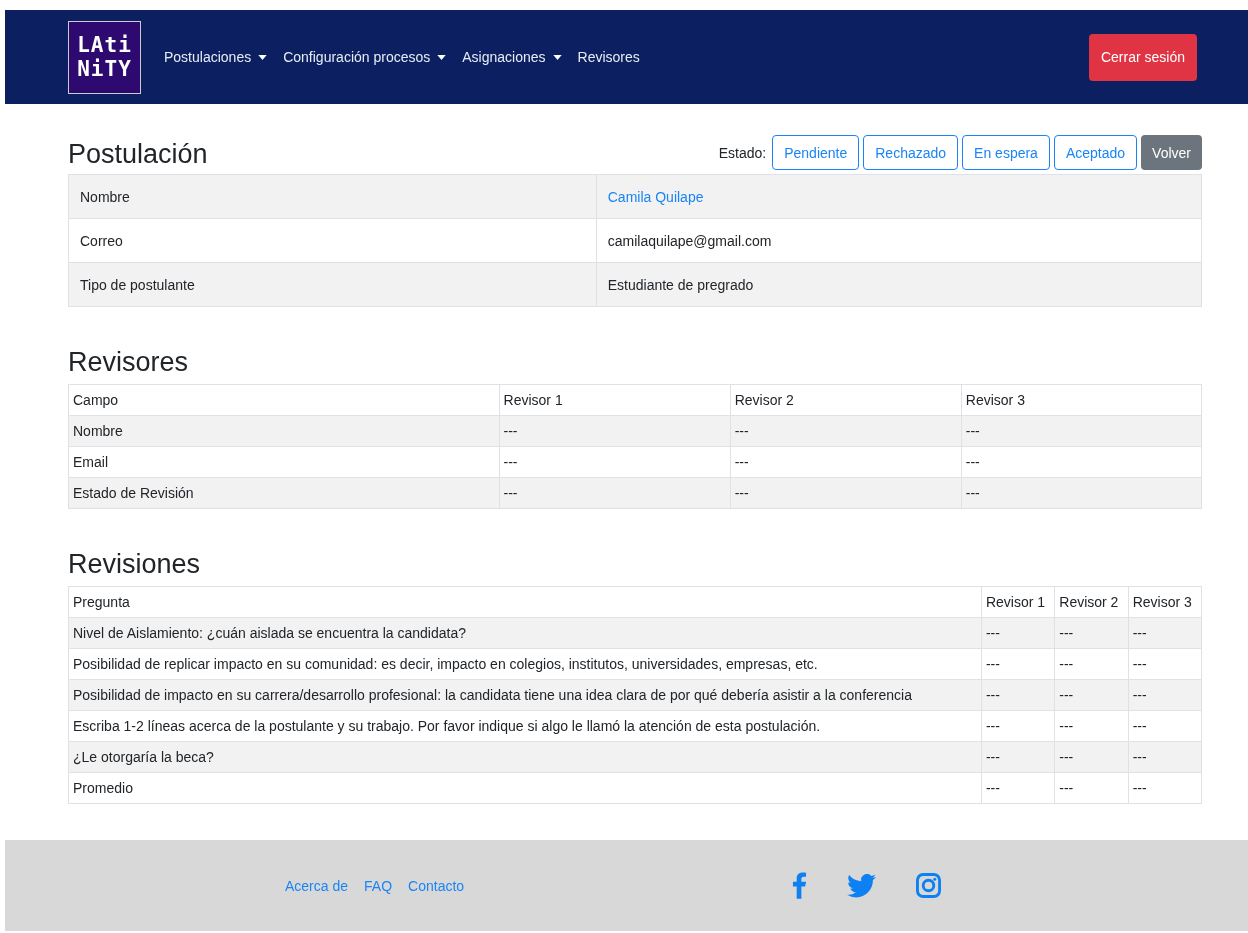 This screenshot has height=933, width=1248. What do you see at coordinates (1142, 57) in the screenshot?
I see `logout-button: Cerrar sesión` at bounding box center [1142, 57].